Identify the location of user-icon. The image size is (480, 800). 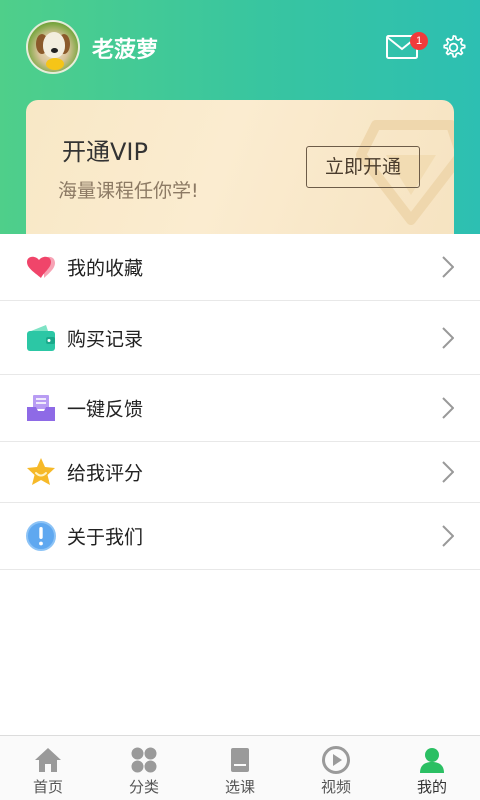
(432, 760).